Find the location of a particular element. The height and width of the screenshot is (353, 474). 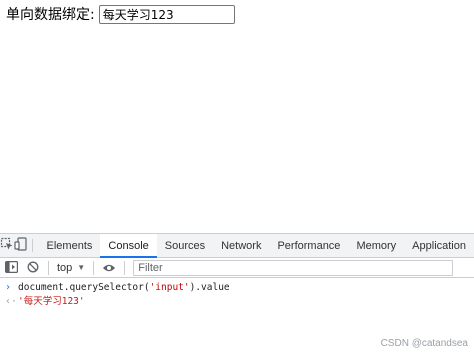

context-selector: top ▼ is located at coordinates (71, 268).